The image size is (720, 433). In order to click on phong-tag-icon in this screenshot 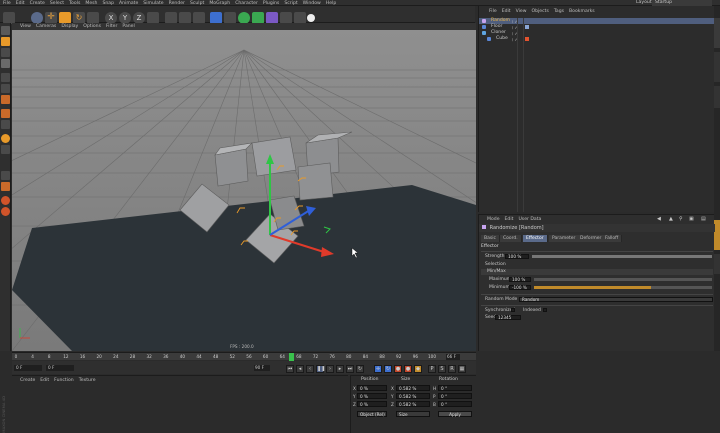, I will do `click(527, 39)`.